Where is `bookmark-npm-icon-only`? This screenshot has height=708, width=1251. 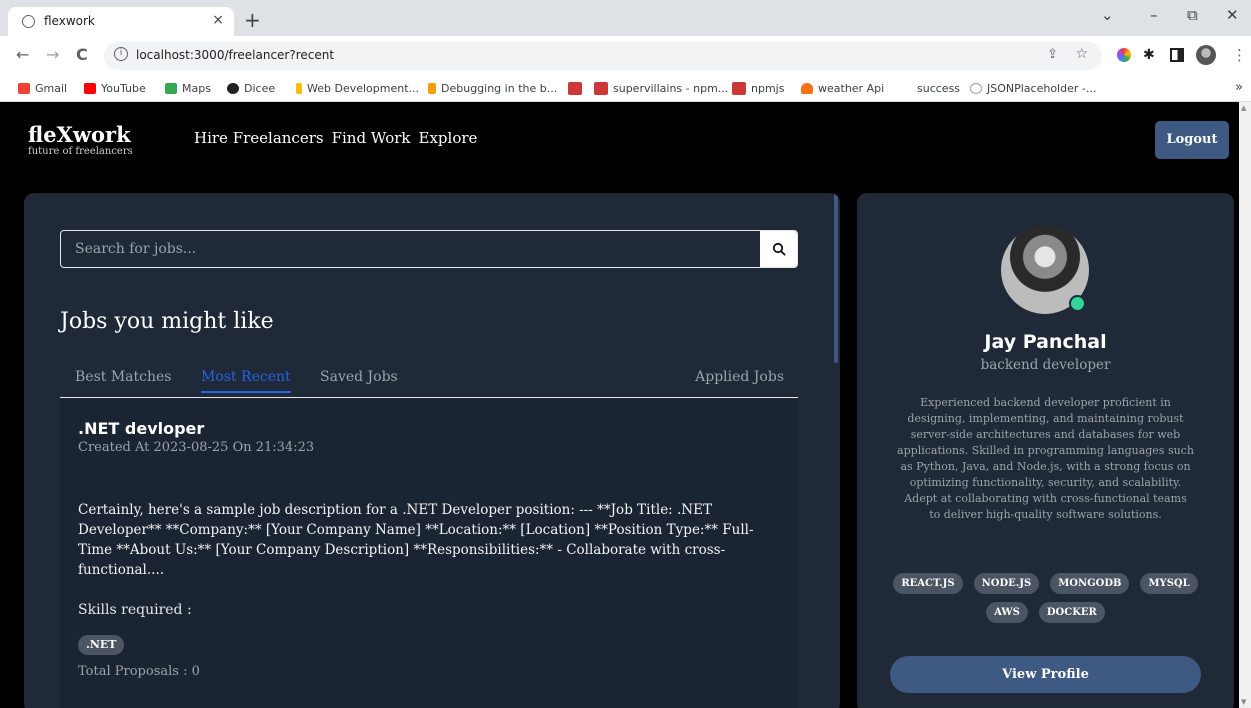 bookmark-npm-icon-only is located at coordinates (575, 88).